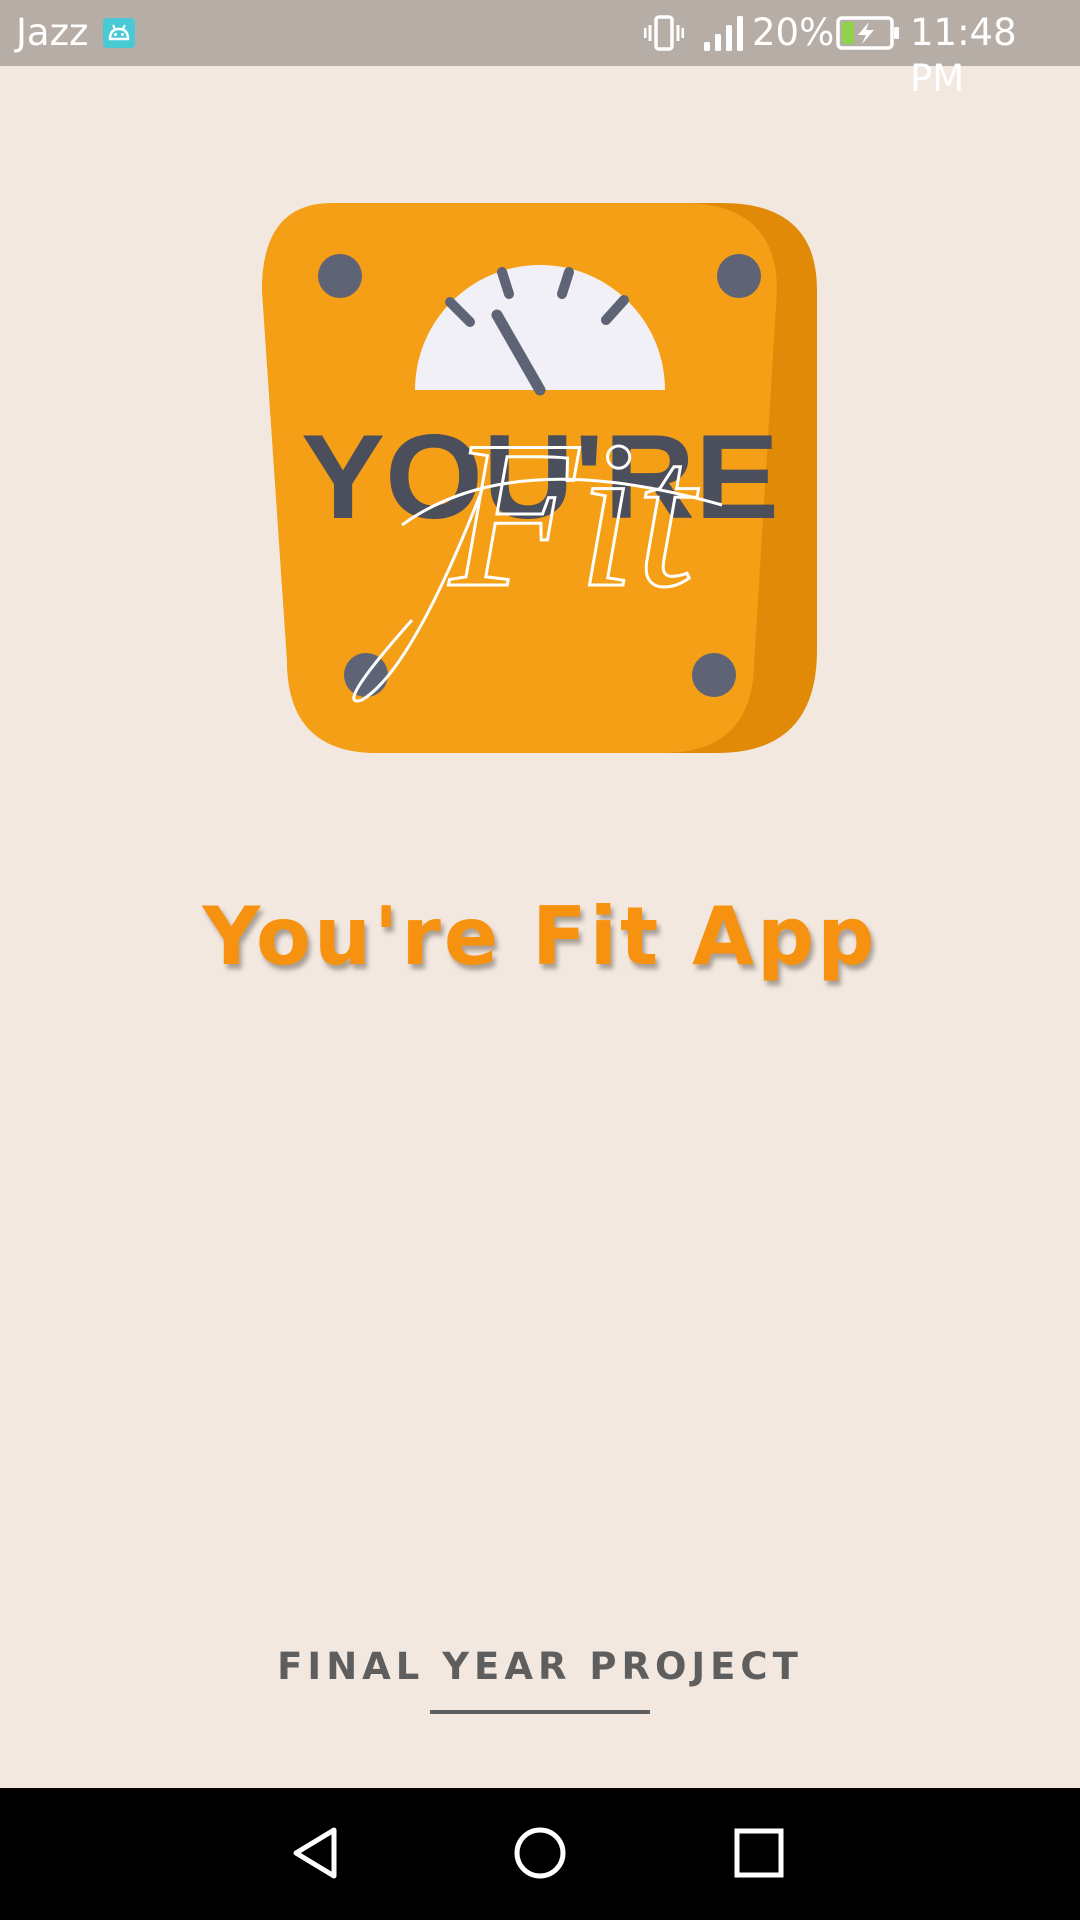 The width and height of the screenshot is (1080, 1920). Describe the element at coordinates (119, 33) in the screenshot. I see `android-icon` at that location.